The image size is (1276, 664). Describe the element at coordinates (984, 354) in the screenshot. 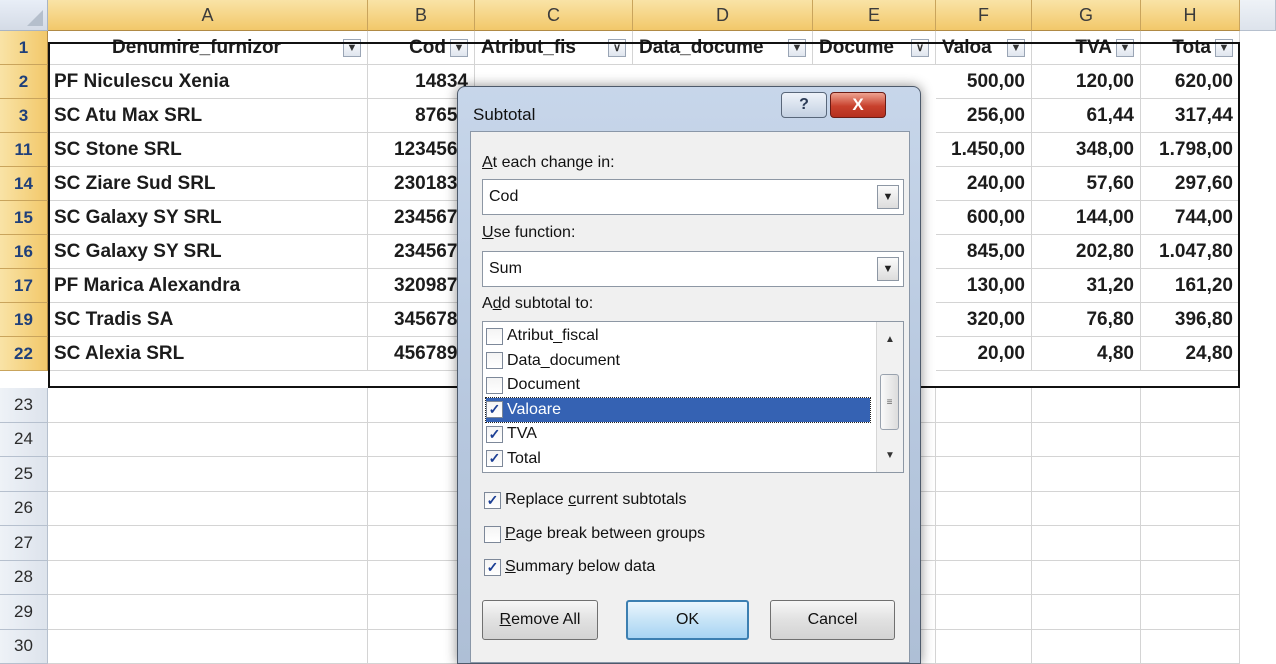

I see `value-cell: 20,00` at that location.